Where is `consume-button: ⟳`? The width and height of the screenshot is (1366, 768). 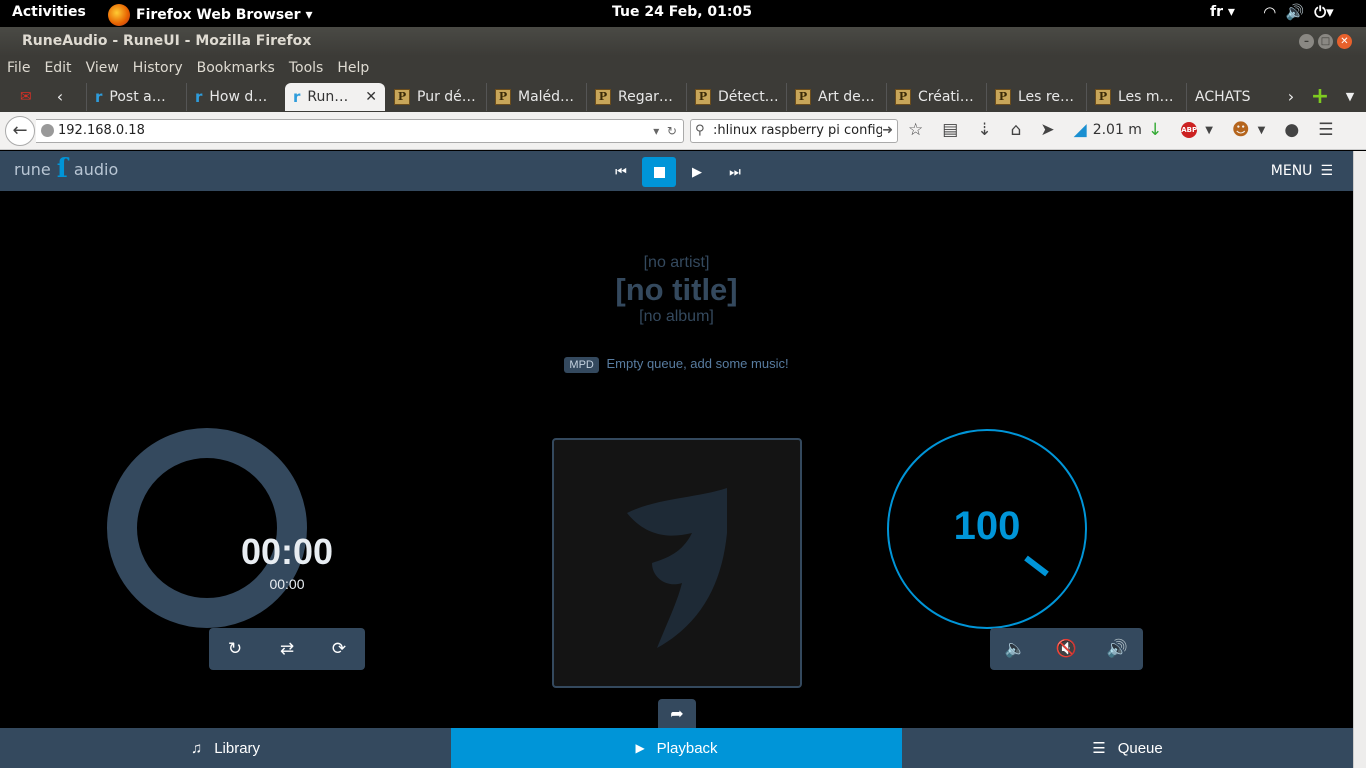 consume-button: ⟳ is located at coordinates (339, 649).